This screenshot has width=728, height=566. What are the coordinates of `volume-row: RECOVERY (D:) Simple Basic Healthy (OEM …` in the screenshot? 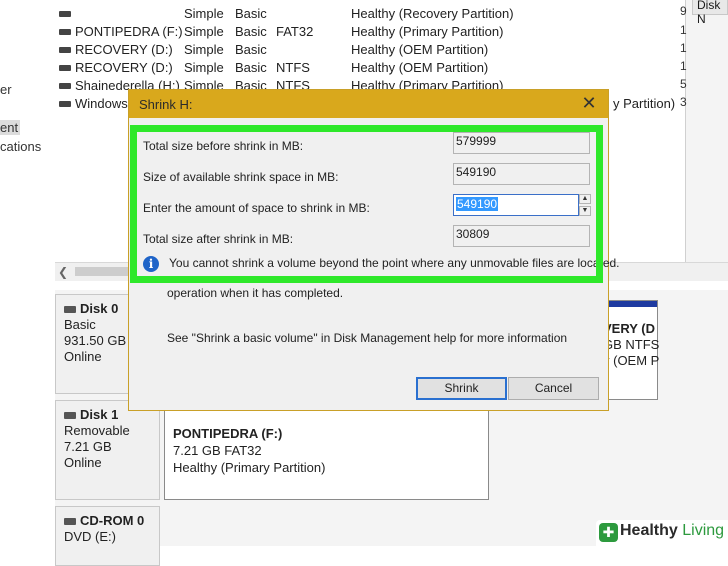 It's located at (370, 50).